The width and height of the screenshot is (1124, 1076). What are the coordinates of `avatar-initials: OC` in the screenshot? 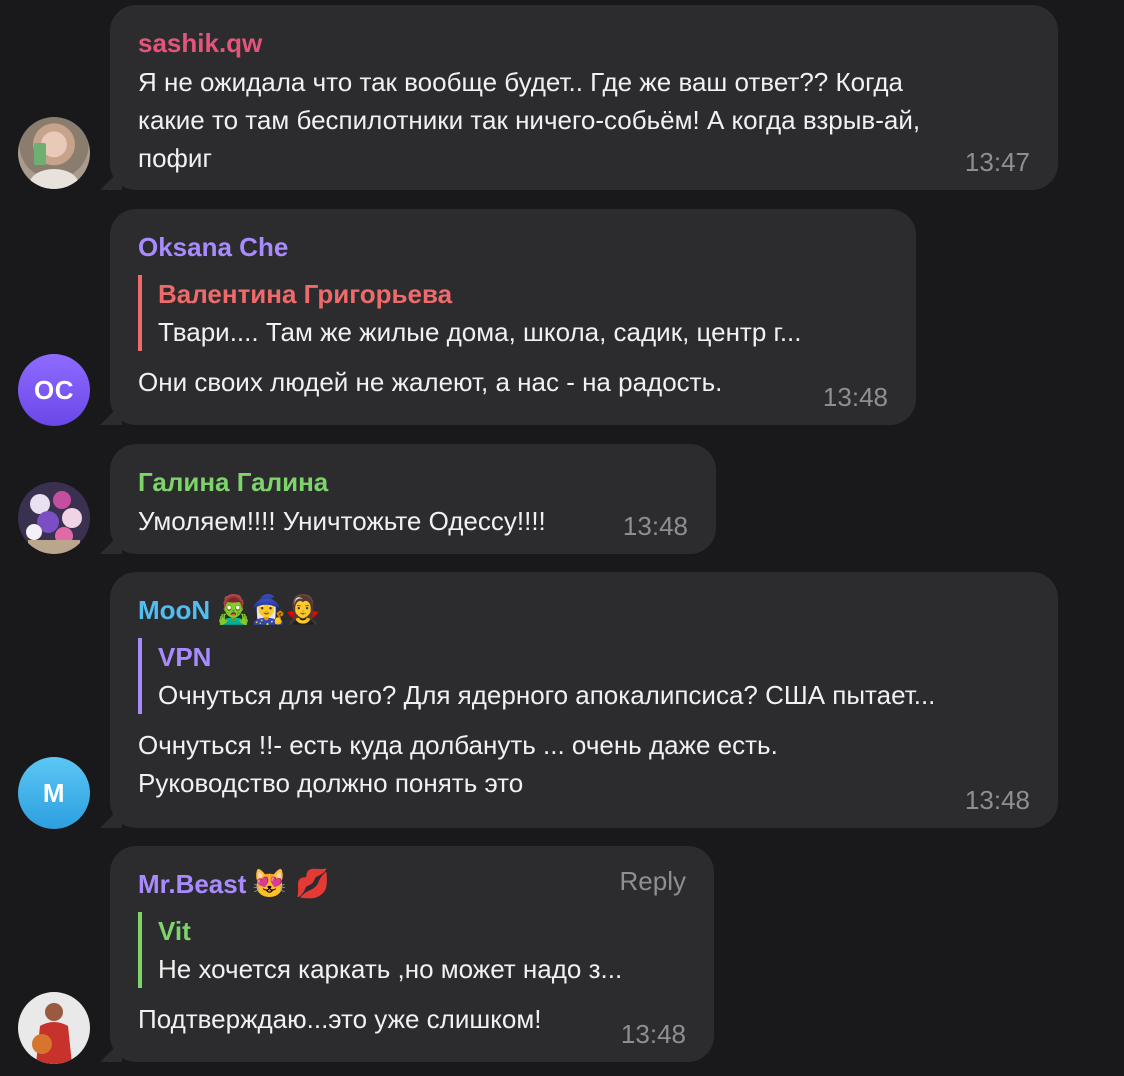 It's located at (54, 389).